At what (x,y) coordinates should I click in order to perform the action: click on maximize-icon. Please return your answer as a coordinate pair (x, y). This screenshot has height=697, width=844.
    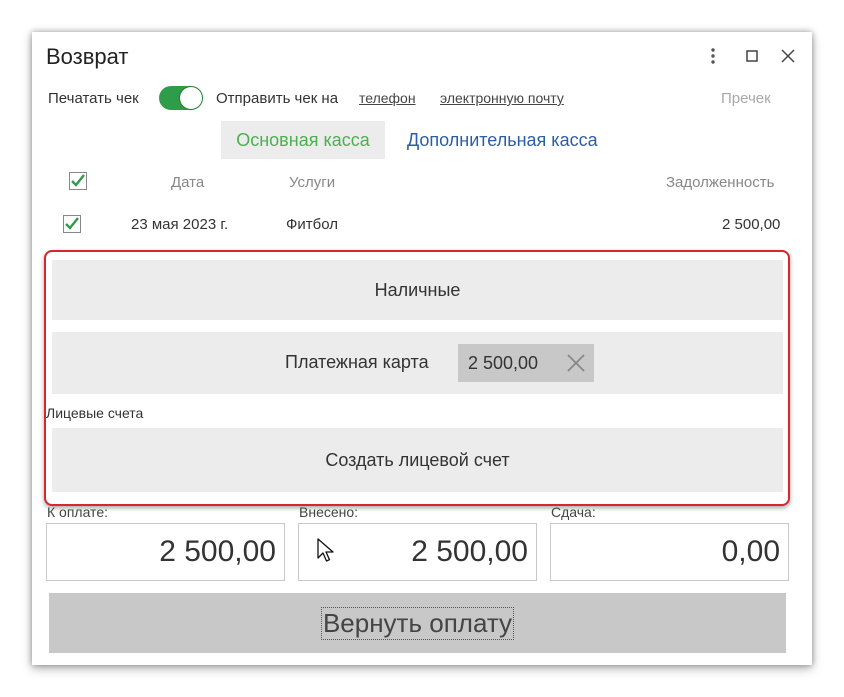
    Looking at the image, I should click on (752, 56).